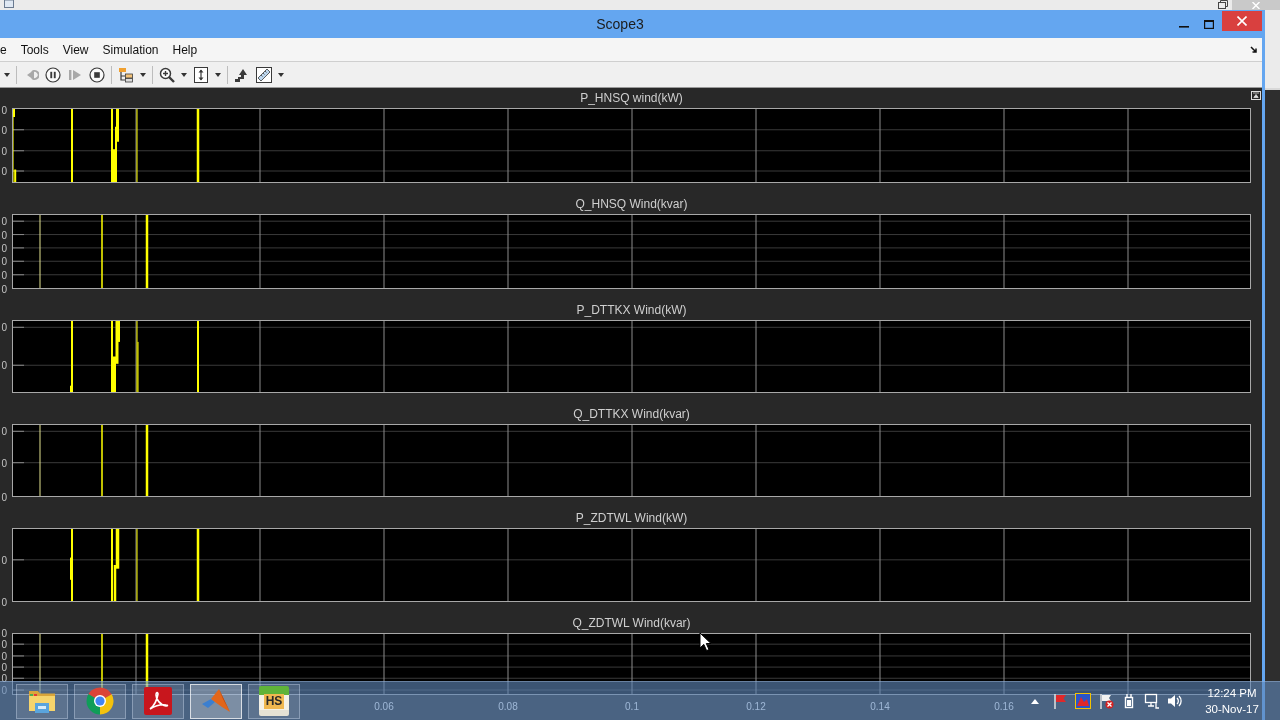 The width and height of the screenshot is (1280, 720). Describe the element at coordinates (1004, 706) in the screenshot. I see `axis-tick-label: 0.16` at that location.